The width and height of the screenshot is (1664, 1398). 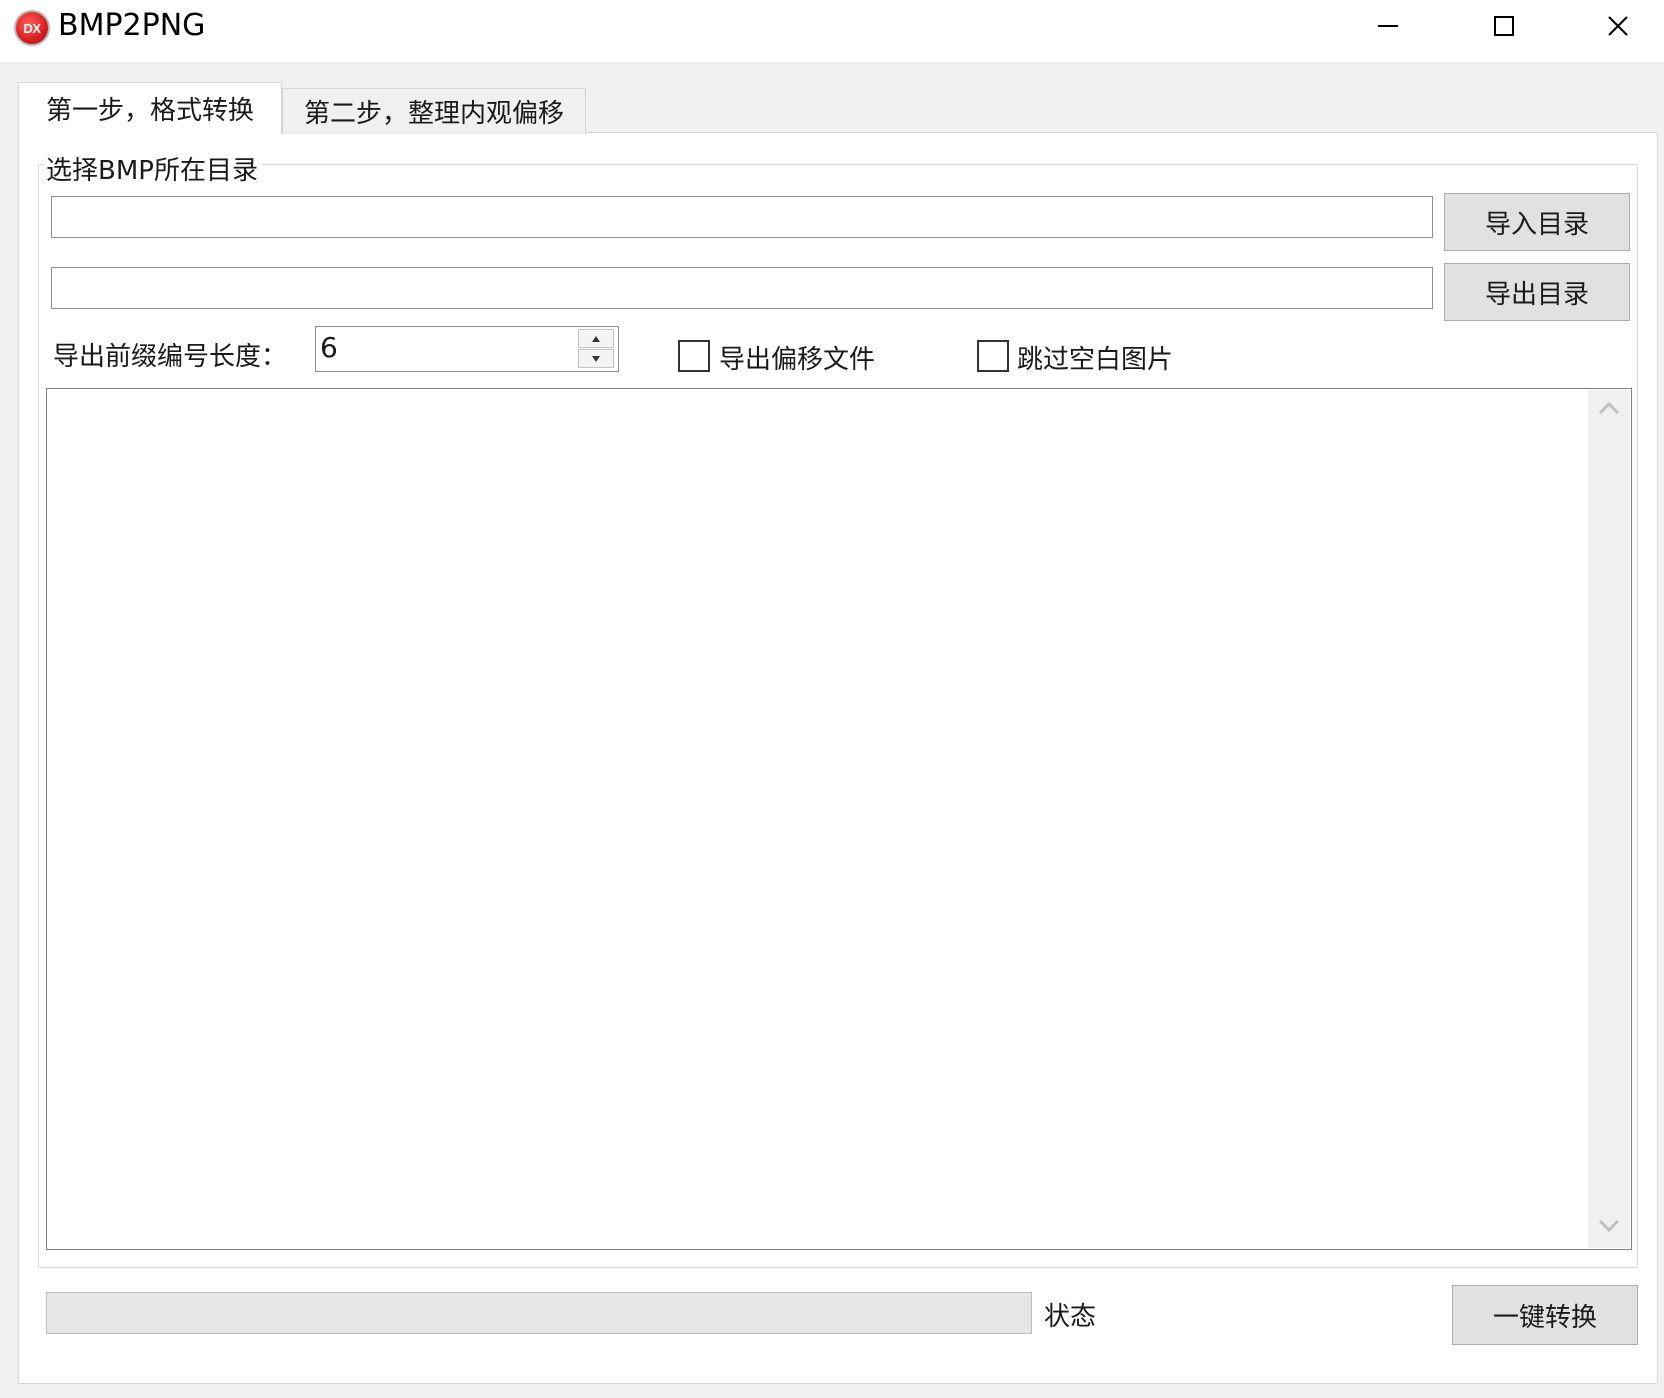 I want to click on export-offset-label: 导出偏移文件, so click(x=797, y=357).